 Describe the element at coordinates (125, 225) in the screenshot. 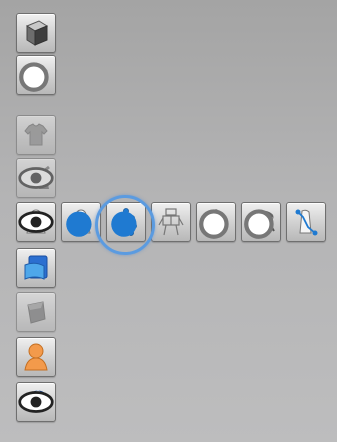

I see `selection-highlight-ring` at that location.